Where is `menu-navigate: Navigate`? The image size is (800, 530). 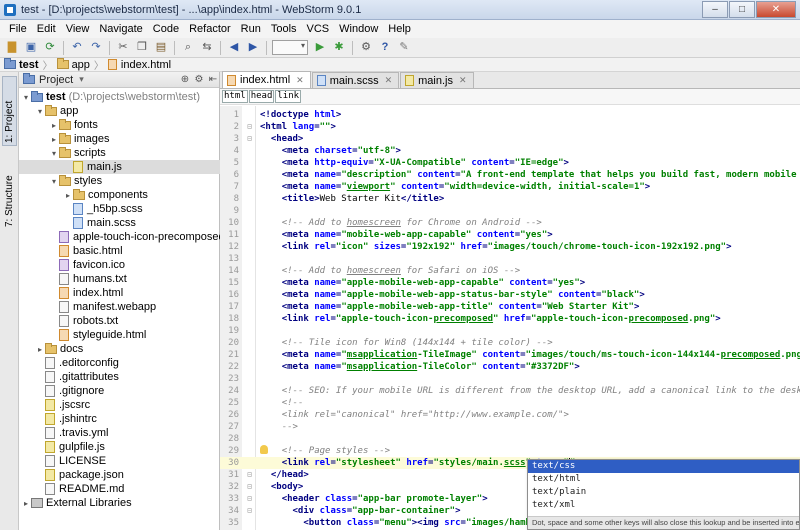
menu-navigate: Navigate is located at coordinates (120, 29).